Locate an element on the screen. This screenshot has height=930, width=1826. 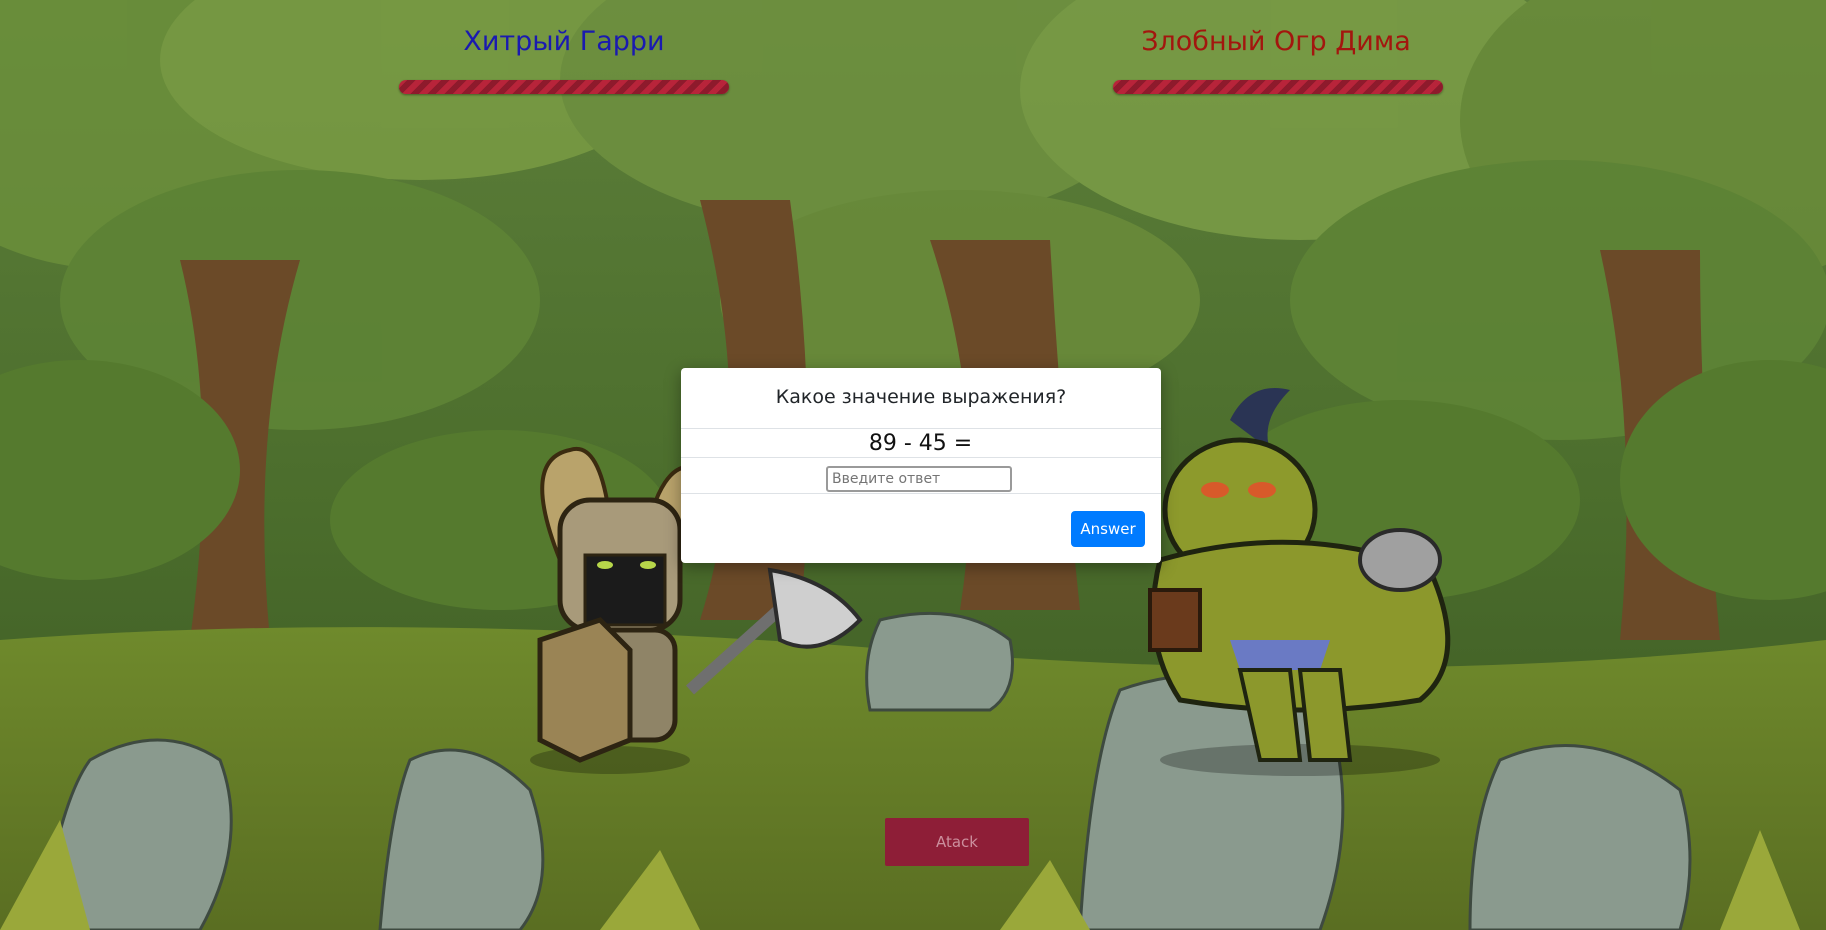
modal-divider-top is located at coordinates (921, 428).